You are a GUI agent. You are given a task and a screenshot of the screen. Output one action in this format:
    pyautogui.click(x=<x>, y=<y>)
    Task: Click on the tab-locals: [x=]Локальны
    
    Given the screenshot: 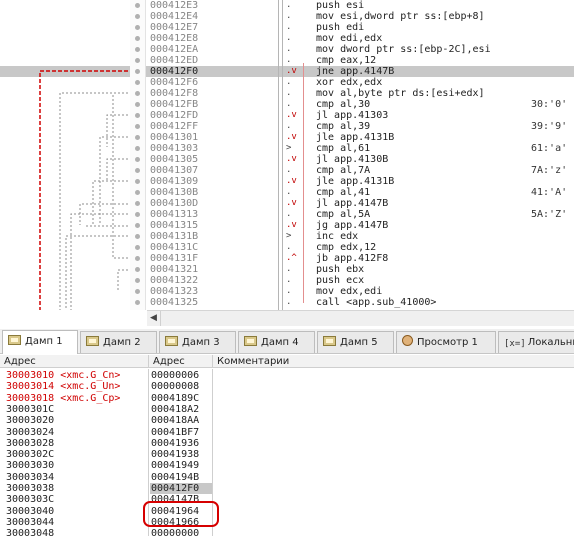 What is the action you would take?
    pyautogui.click(x=536, y=342)
    